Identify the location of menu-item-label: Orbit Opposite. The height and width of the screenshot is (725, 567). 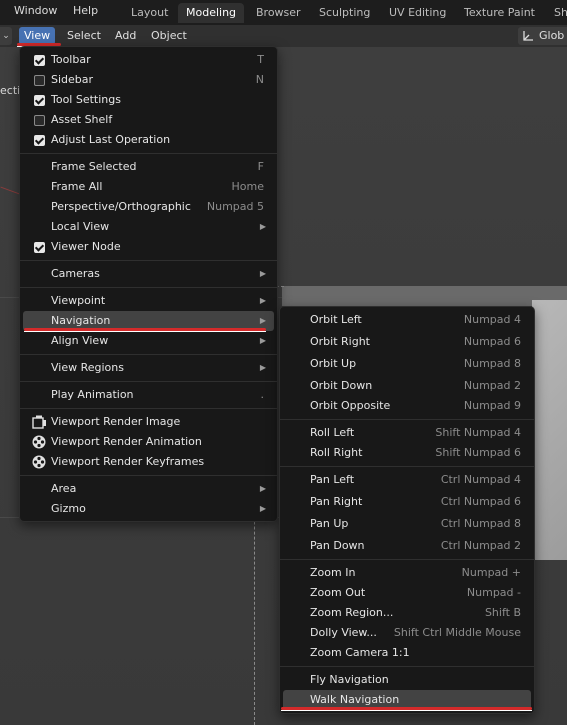
(350, 405).